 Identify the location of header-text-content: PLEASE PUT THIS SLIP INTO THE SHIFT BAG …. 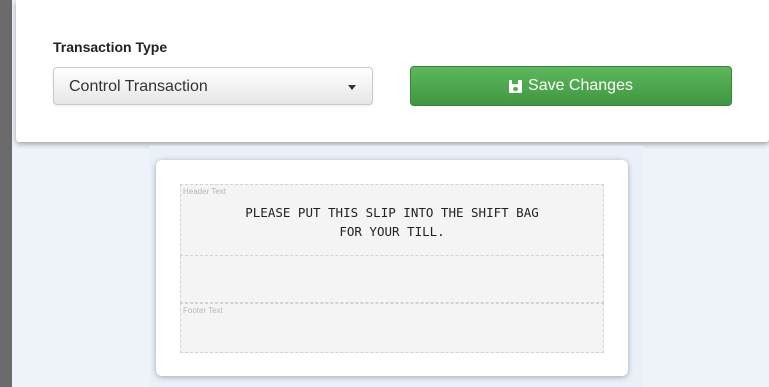
(392, 222).